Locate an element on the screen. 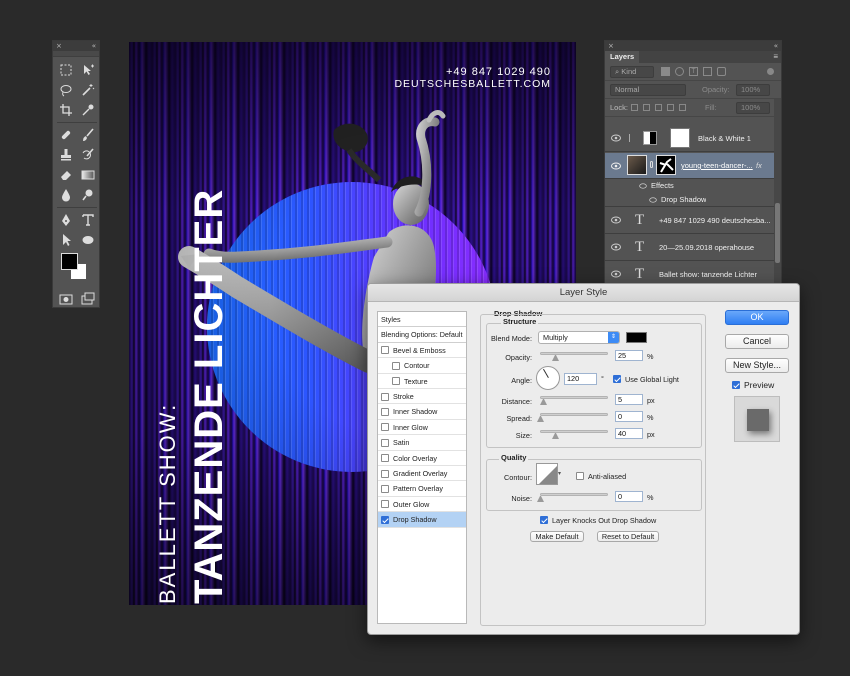  collapse-icon: « is located at coordinates (94, 46).